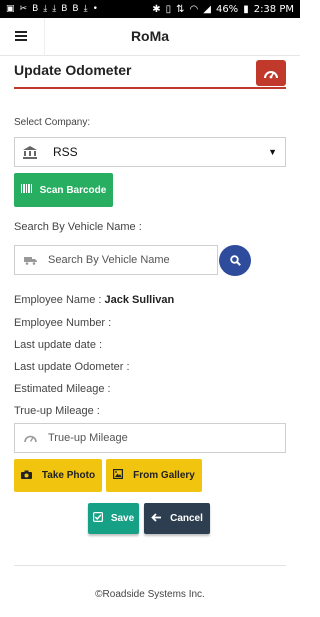 Image resolution: width=320 pixels, height=617 pixels. I want to click on scan-barcode-button: Scan Barcode, so click(63, 190).